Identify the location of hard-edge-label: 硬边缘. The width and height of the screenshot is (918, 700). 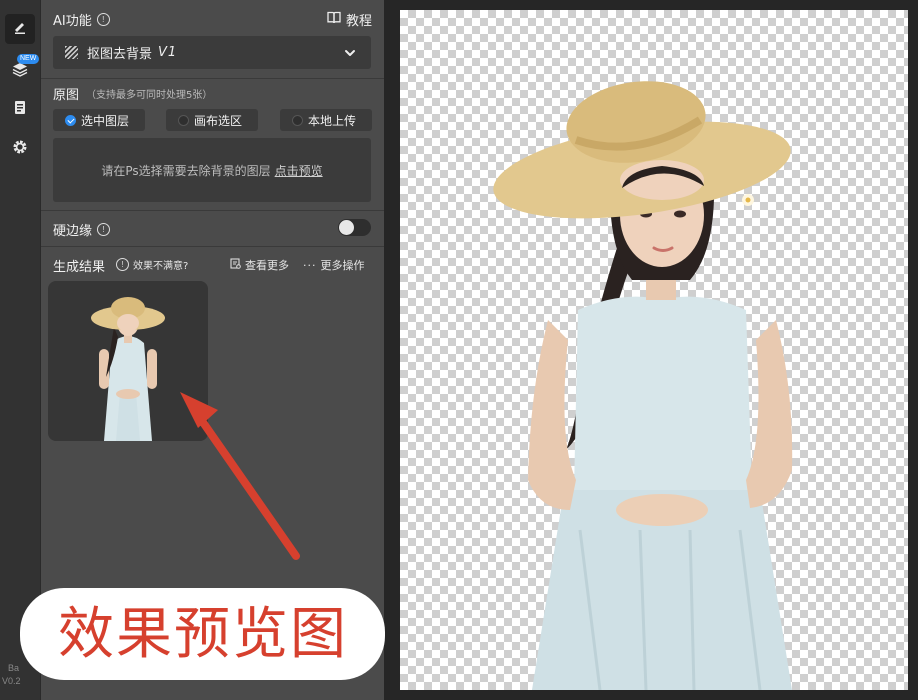
(73, 231).